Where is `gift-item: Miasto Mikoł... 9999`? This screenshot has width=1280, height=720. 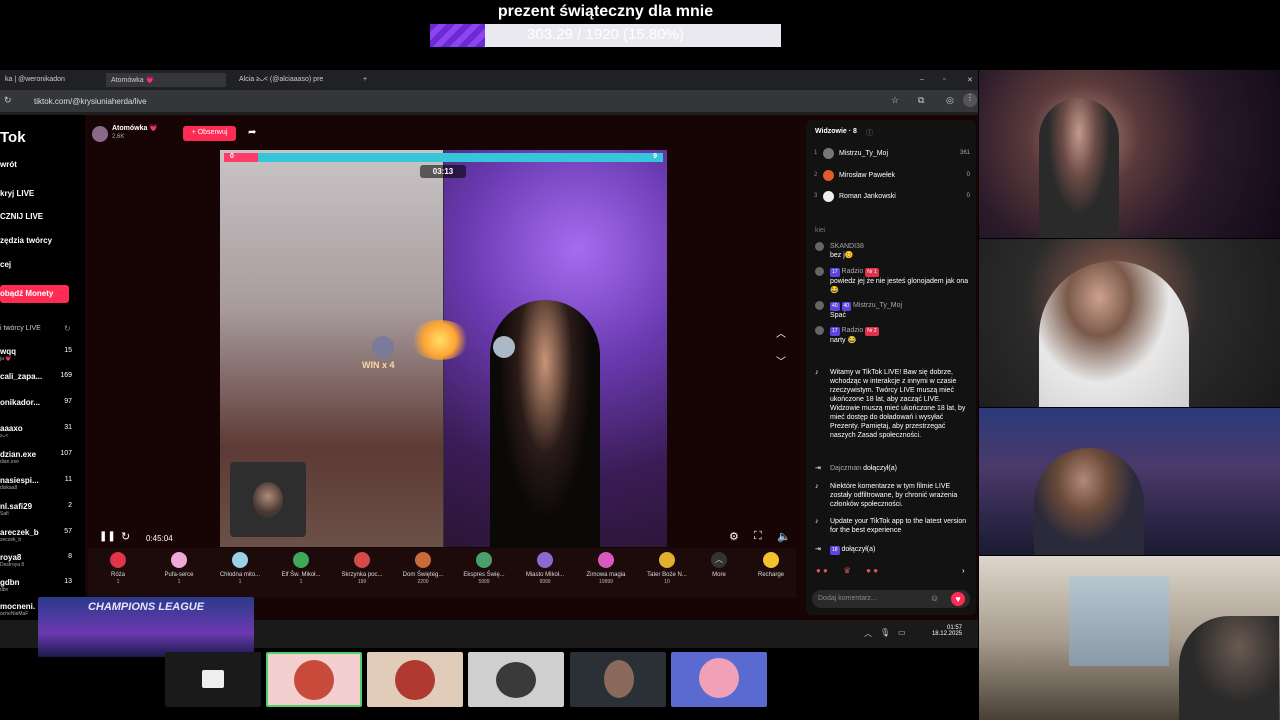
gift-item: Miasto Mikoł... 9999 is located at coordinates (545, 568).